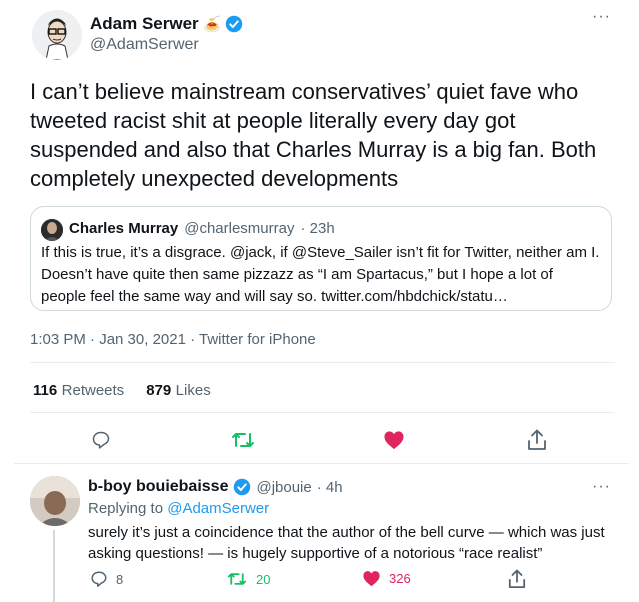 This screenshot has width=639, height=602. I want to click on reply-like-button: 326, so click(386, 578).